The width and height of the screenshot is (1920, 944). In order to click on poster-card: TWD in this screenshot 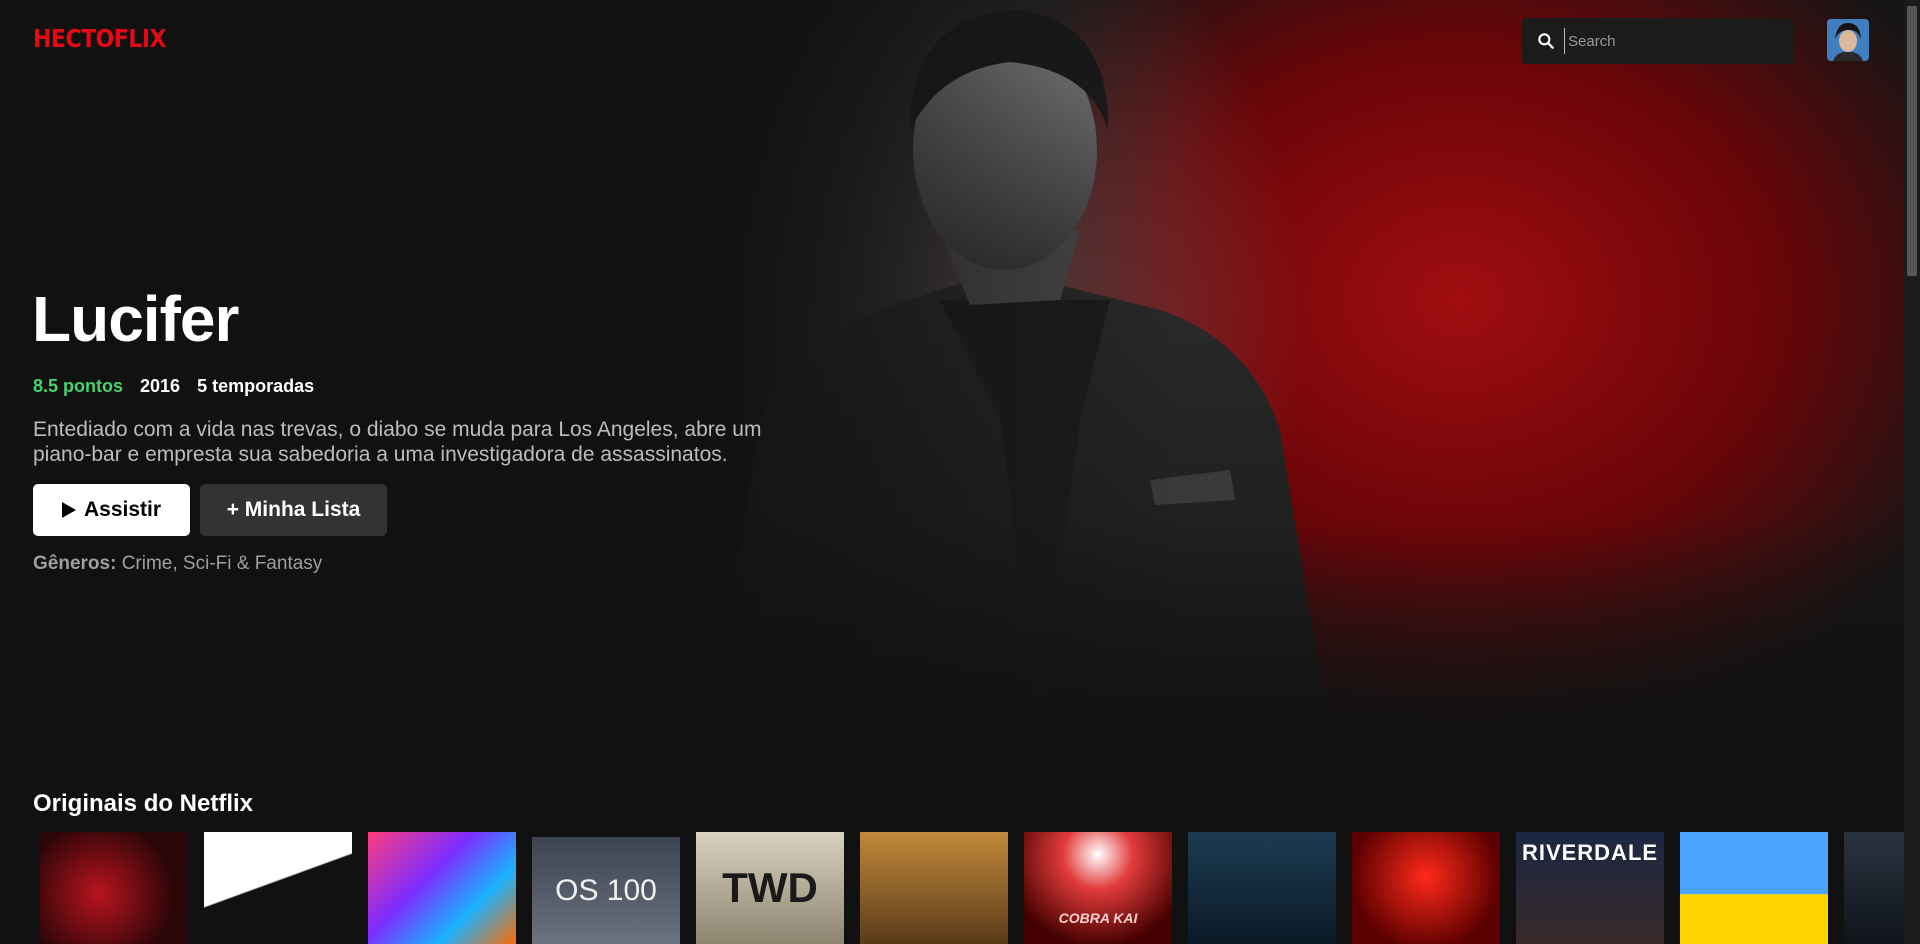, I will do `click(770, 888)`.